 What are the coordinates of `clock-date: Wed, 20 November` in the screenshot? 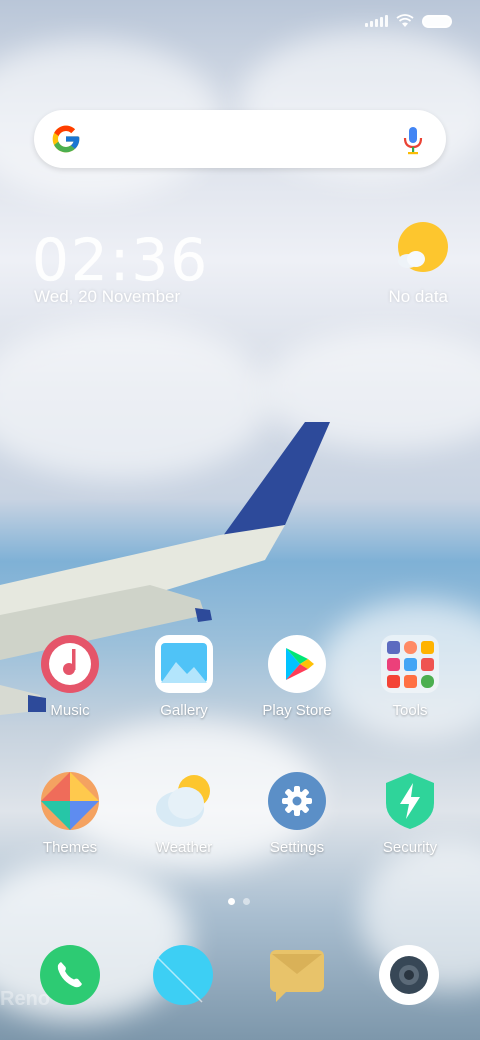 It's located at (107, 297).